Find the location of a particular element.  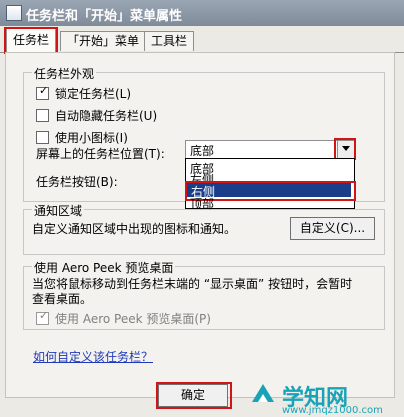

aero-peek-title: 使用 Aero Peek 预览桌面 is located at coordinates (104, 267).